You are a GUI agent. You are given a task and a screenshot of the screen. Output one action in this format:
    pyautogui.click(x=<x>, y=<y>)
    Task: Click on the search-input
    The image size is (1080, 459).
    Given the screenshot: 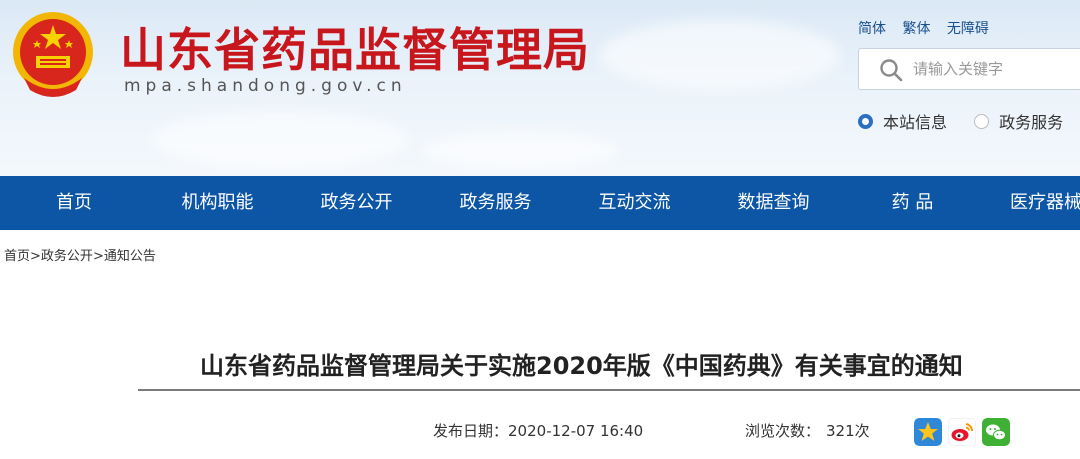 What is the action you would take?
    pyautogui.click(x=996, y=69)
    